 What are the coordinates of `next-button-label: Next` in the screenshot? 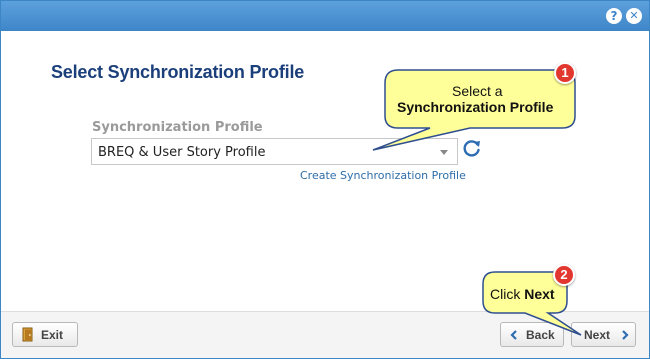 It's located at (597, 335).